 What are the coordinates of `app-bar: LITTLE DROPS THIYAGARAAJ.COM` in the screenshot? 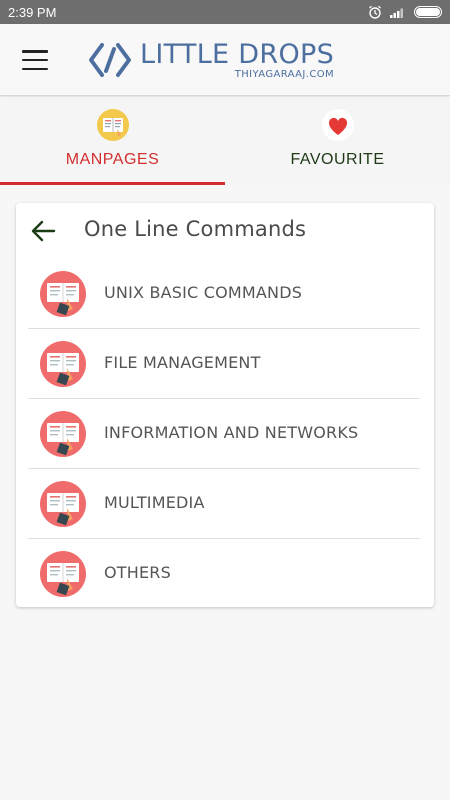 It's located at (225, 60).